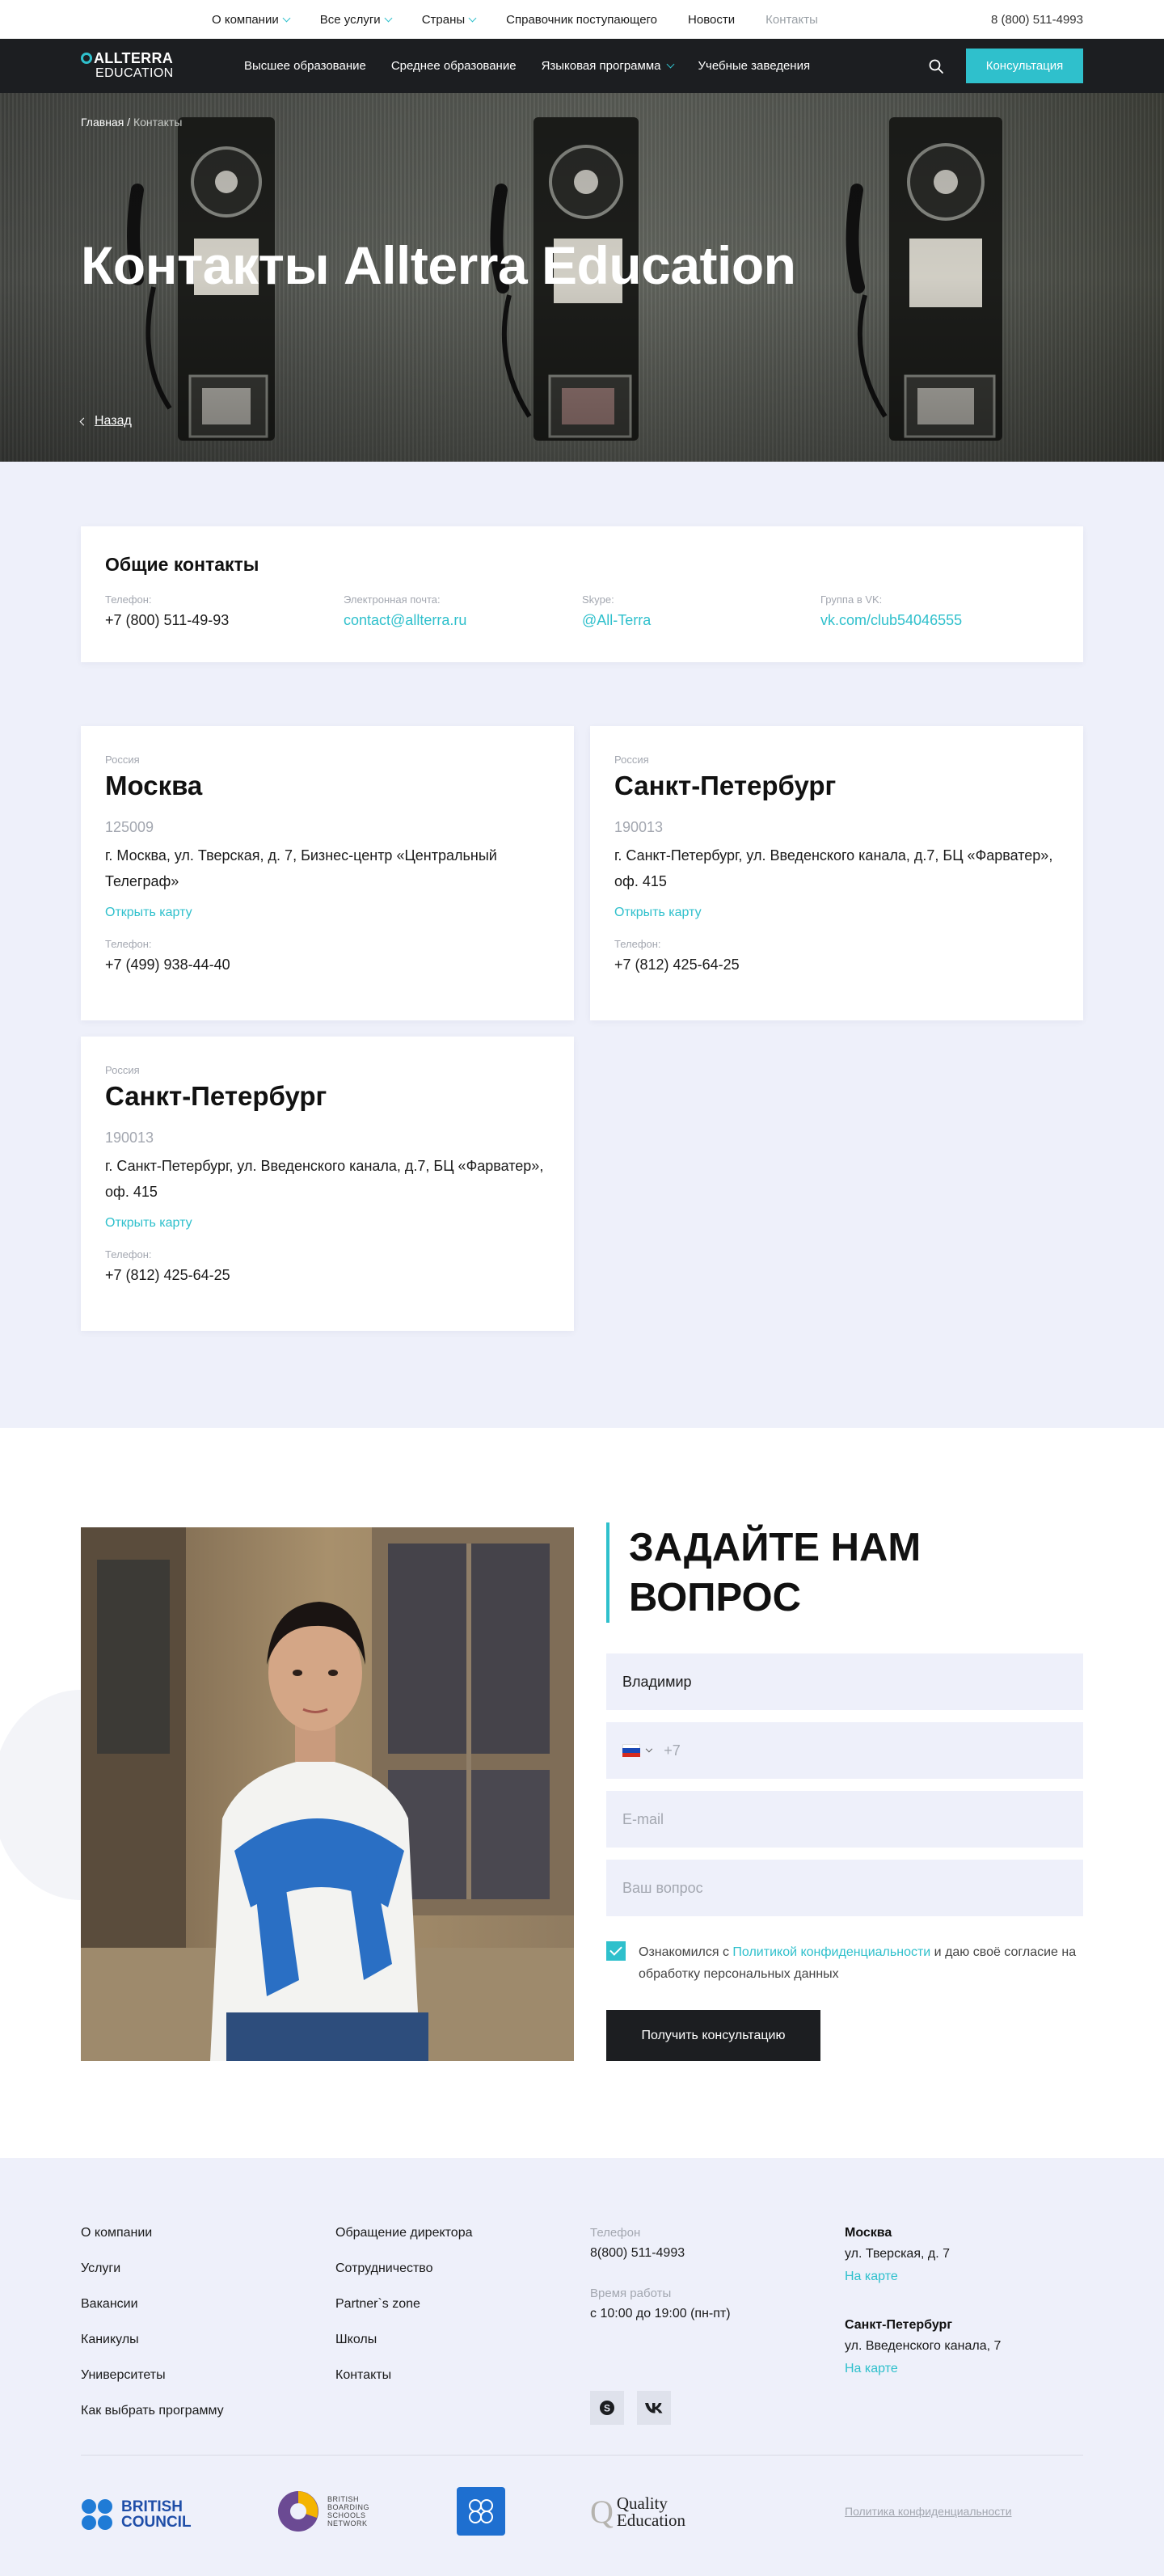 This screenshot has height=2576, width=1164. I want to click on top-menu-label: Контакты, so click(792, 19).